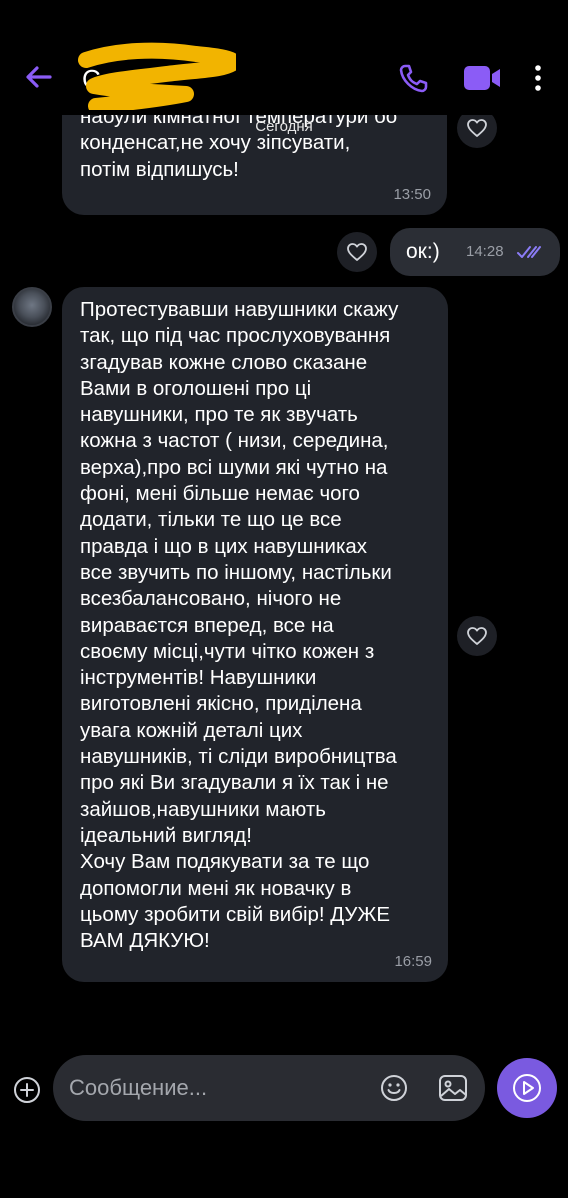 This screenshot has height=1198, width=568. What do you see at coordinates (485, 251) in the screenshot?
I see `message-time: 14:28` at bounding box center [485, 251].